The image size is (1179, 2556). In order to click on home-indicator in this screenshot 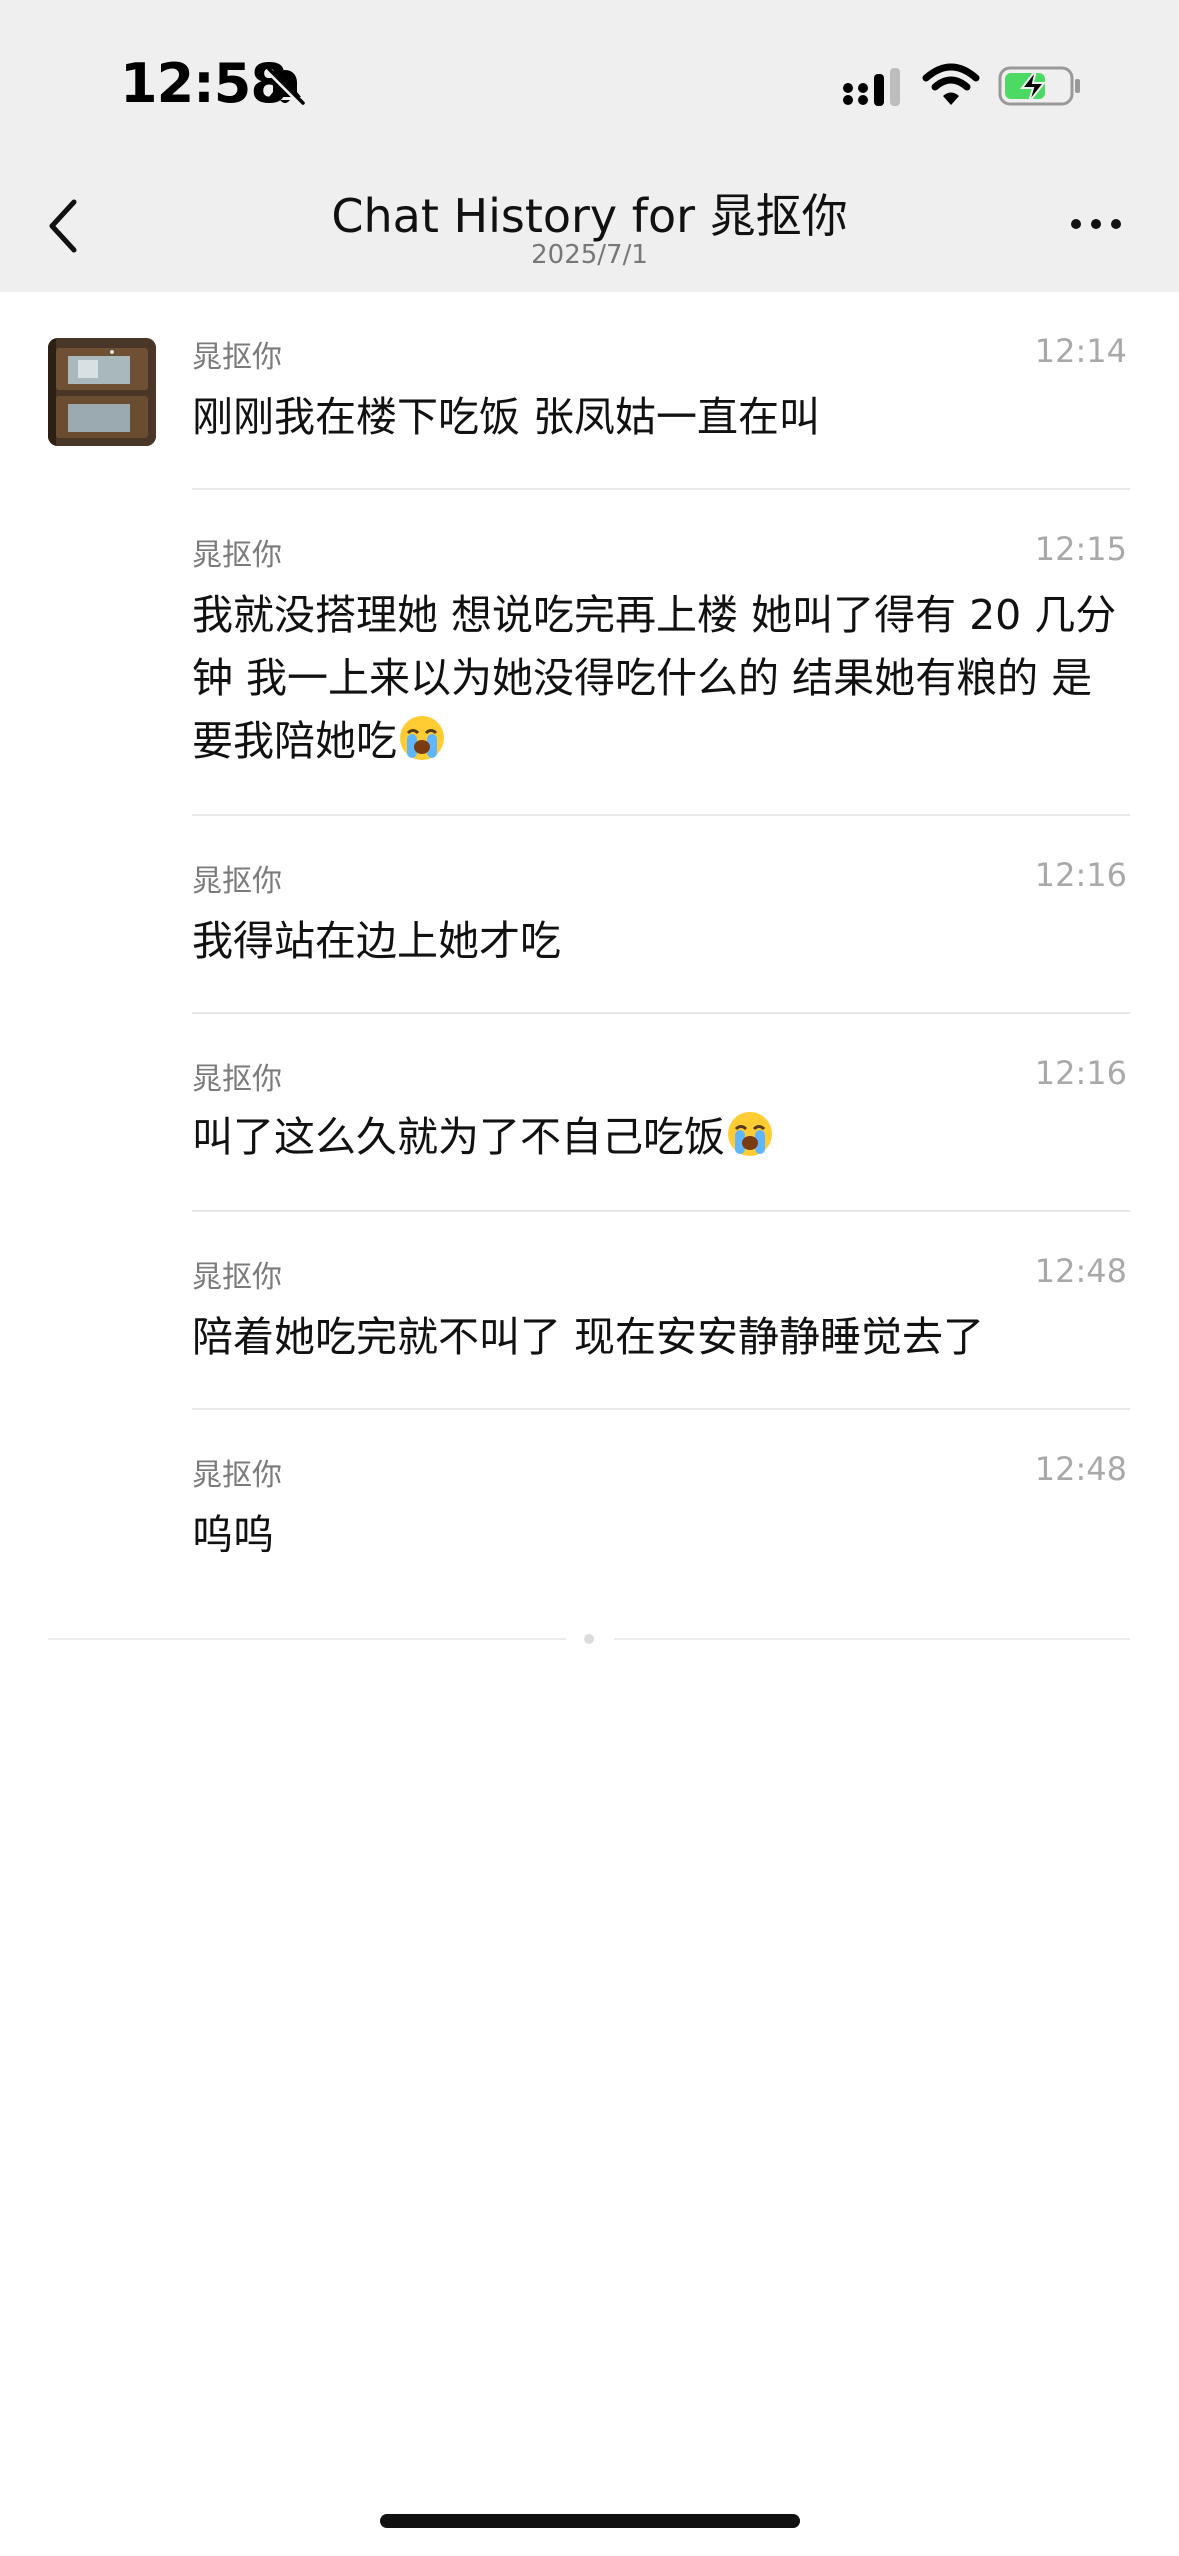, I will do `click(590, 2521)`.